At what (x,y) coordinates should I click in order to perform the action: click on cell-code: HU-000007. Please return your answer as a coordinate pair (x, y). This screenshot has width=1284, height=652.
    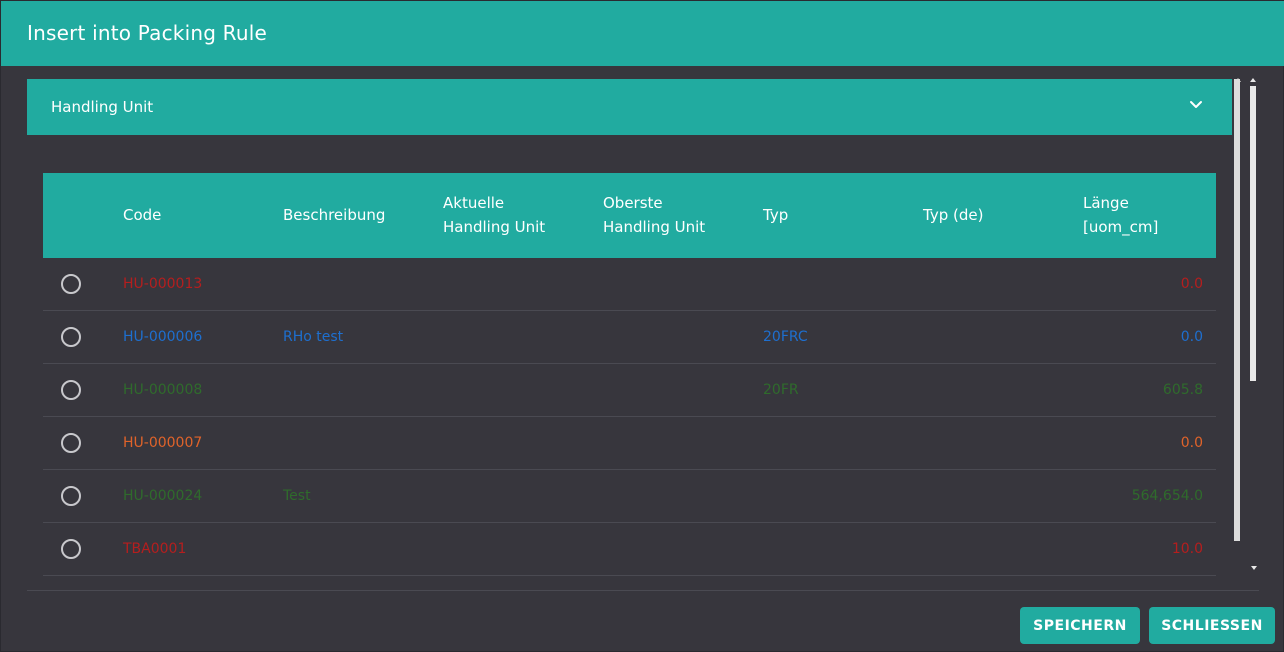
    Looking at the image, I should click on (163, 443).